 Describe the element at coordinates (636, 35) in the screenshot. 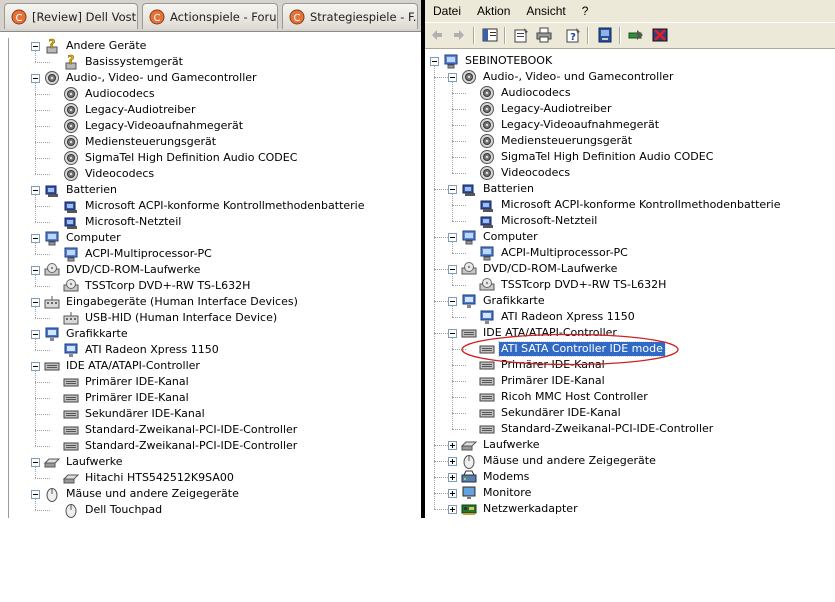

I see `update-driver-button` at that location.